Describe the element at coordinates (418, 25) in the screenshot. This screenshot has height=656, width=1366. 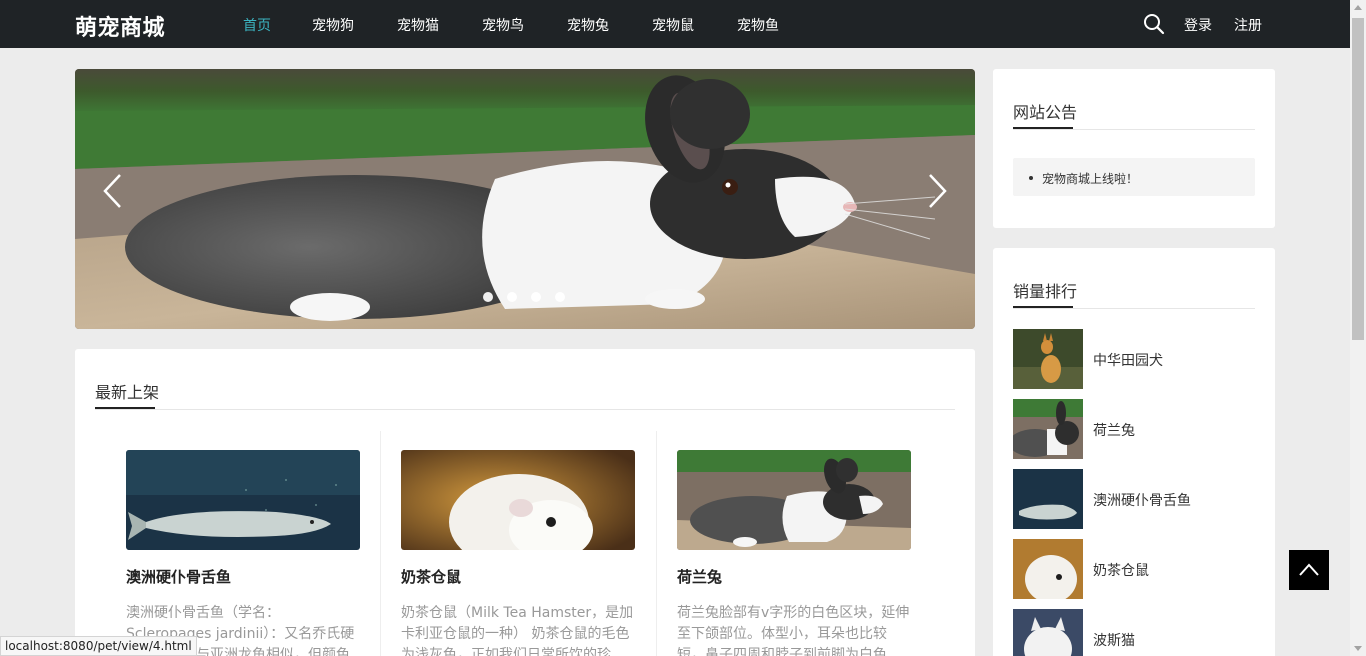
I see `nav-item-cats: 宠物猫` at that location.